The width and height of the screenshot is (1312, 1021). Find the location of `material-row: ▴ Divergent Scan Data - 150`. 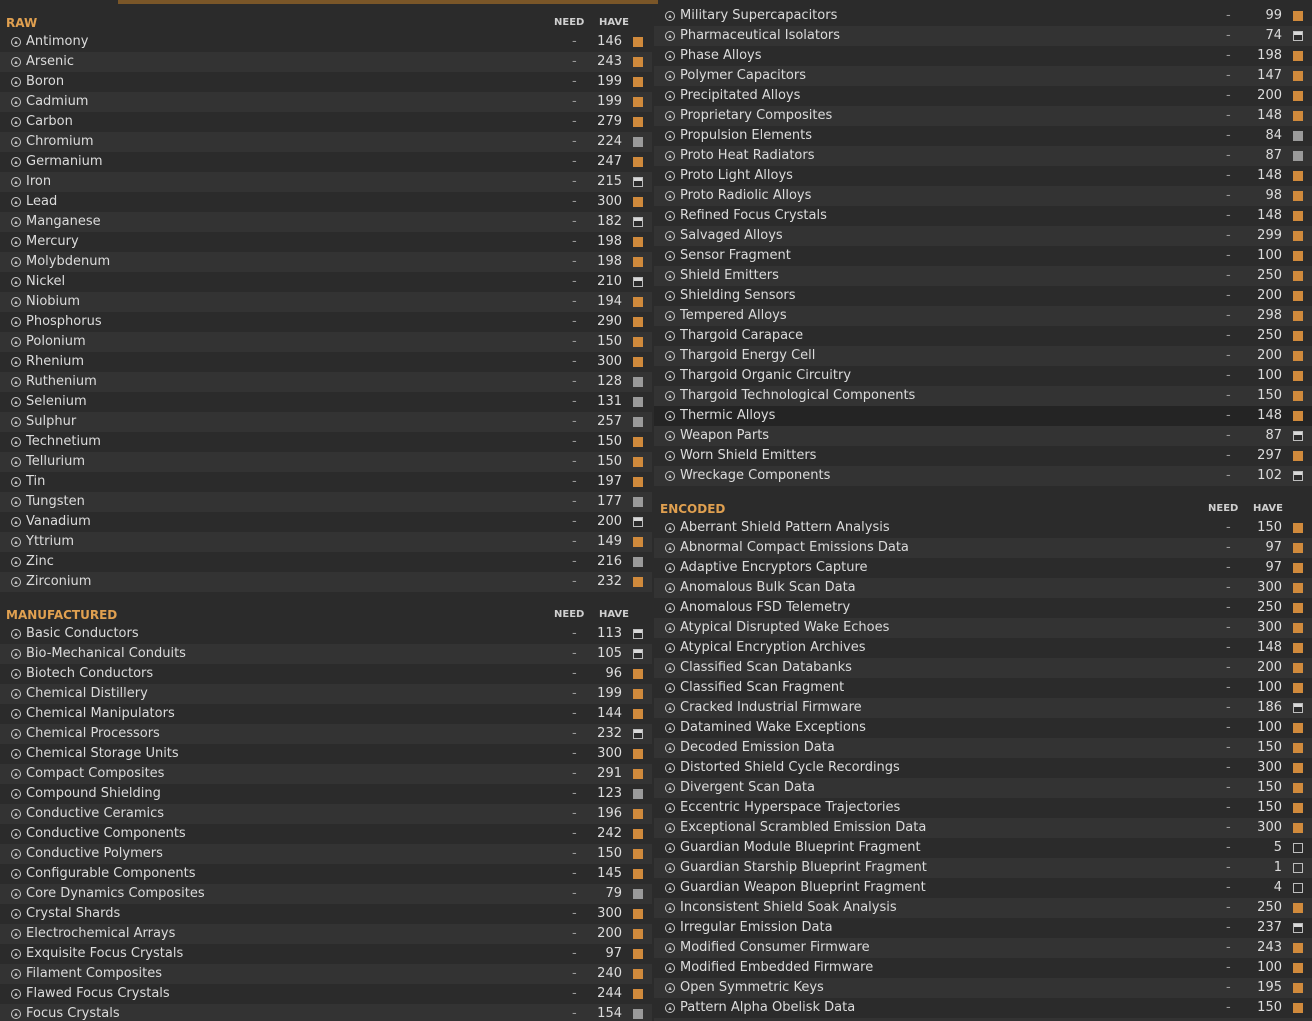

material-row: ▴ Divergent Scan Data - 150 is located at coordinates (983, 788).